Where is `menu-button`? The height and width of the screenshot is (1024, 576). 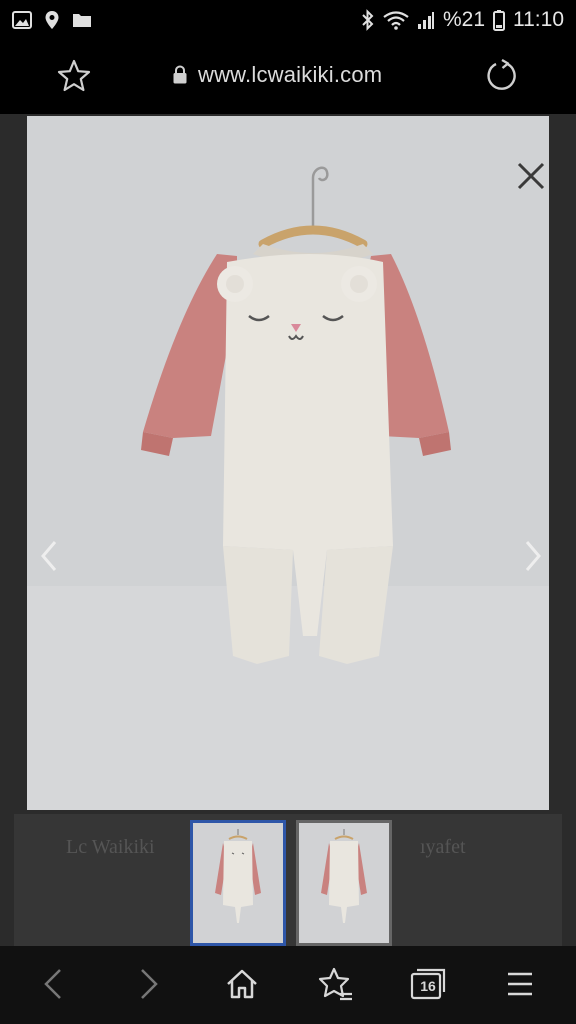
menu-button is located at coordinates (520, 984).